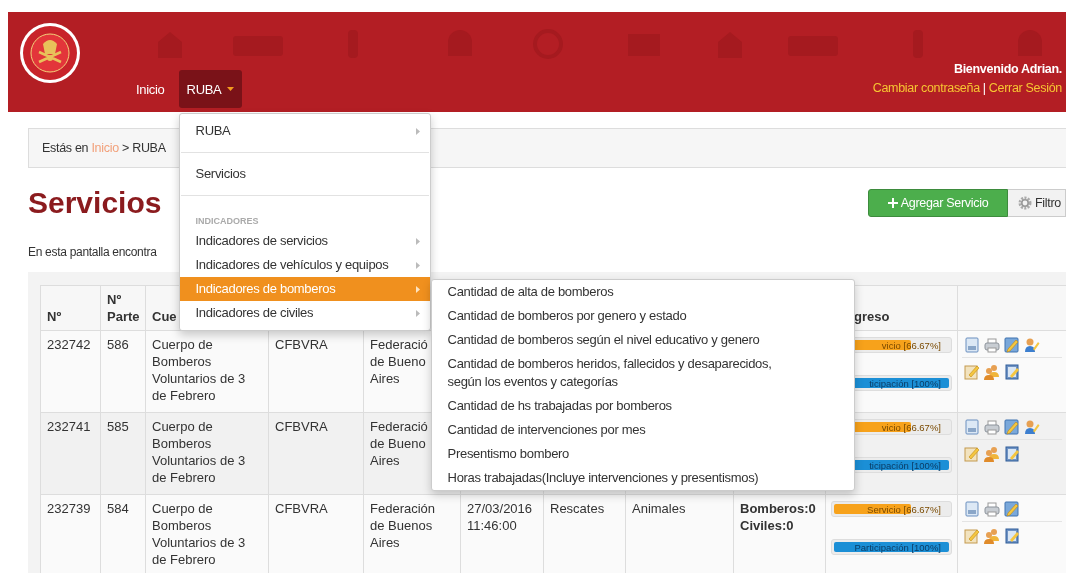 Image resolution: width=1066 pixels, height=573 pixels. Describe the element at coordinates (623, 373) in the screenshot. I see `menu-item: Cantidad de bomberos heridos, fallecidos y desaparecidos, según los eventos y categorías` at that location.